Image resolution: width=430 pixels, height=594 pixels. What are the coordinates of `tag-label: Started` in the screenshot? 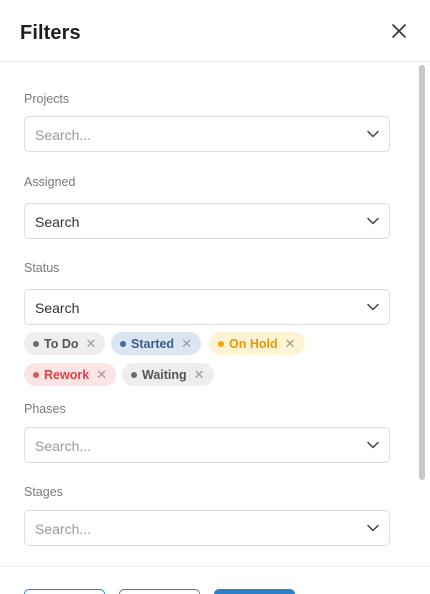 It's located at (153, 343).